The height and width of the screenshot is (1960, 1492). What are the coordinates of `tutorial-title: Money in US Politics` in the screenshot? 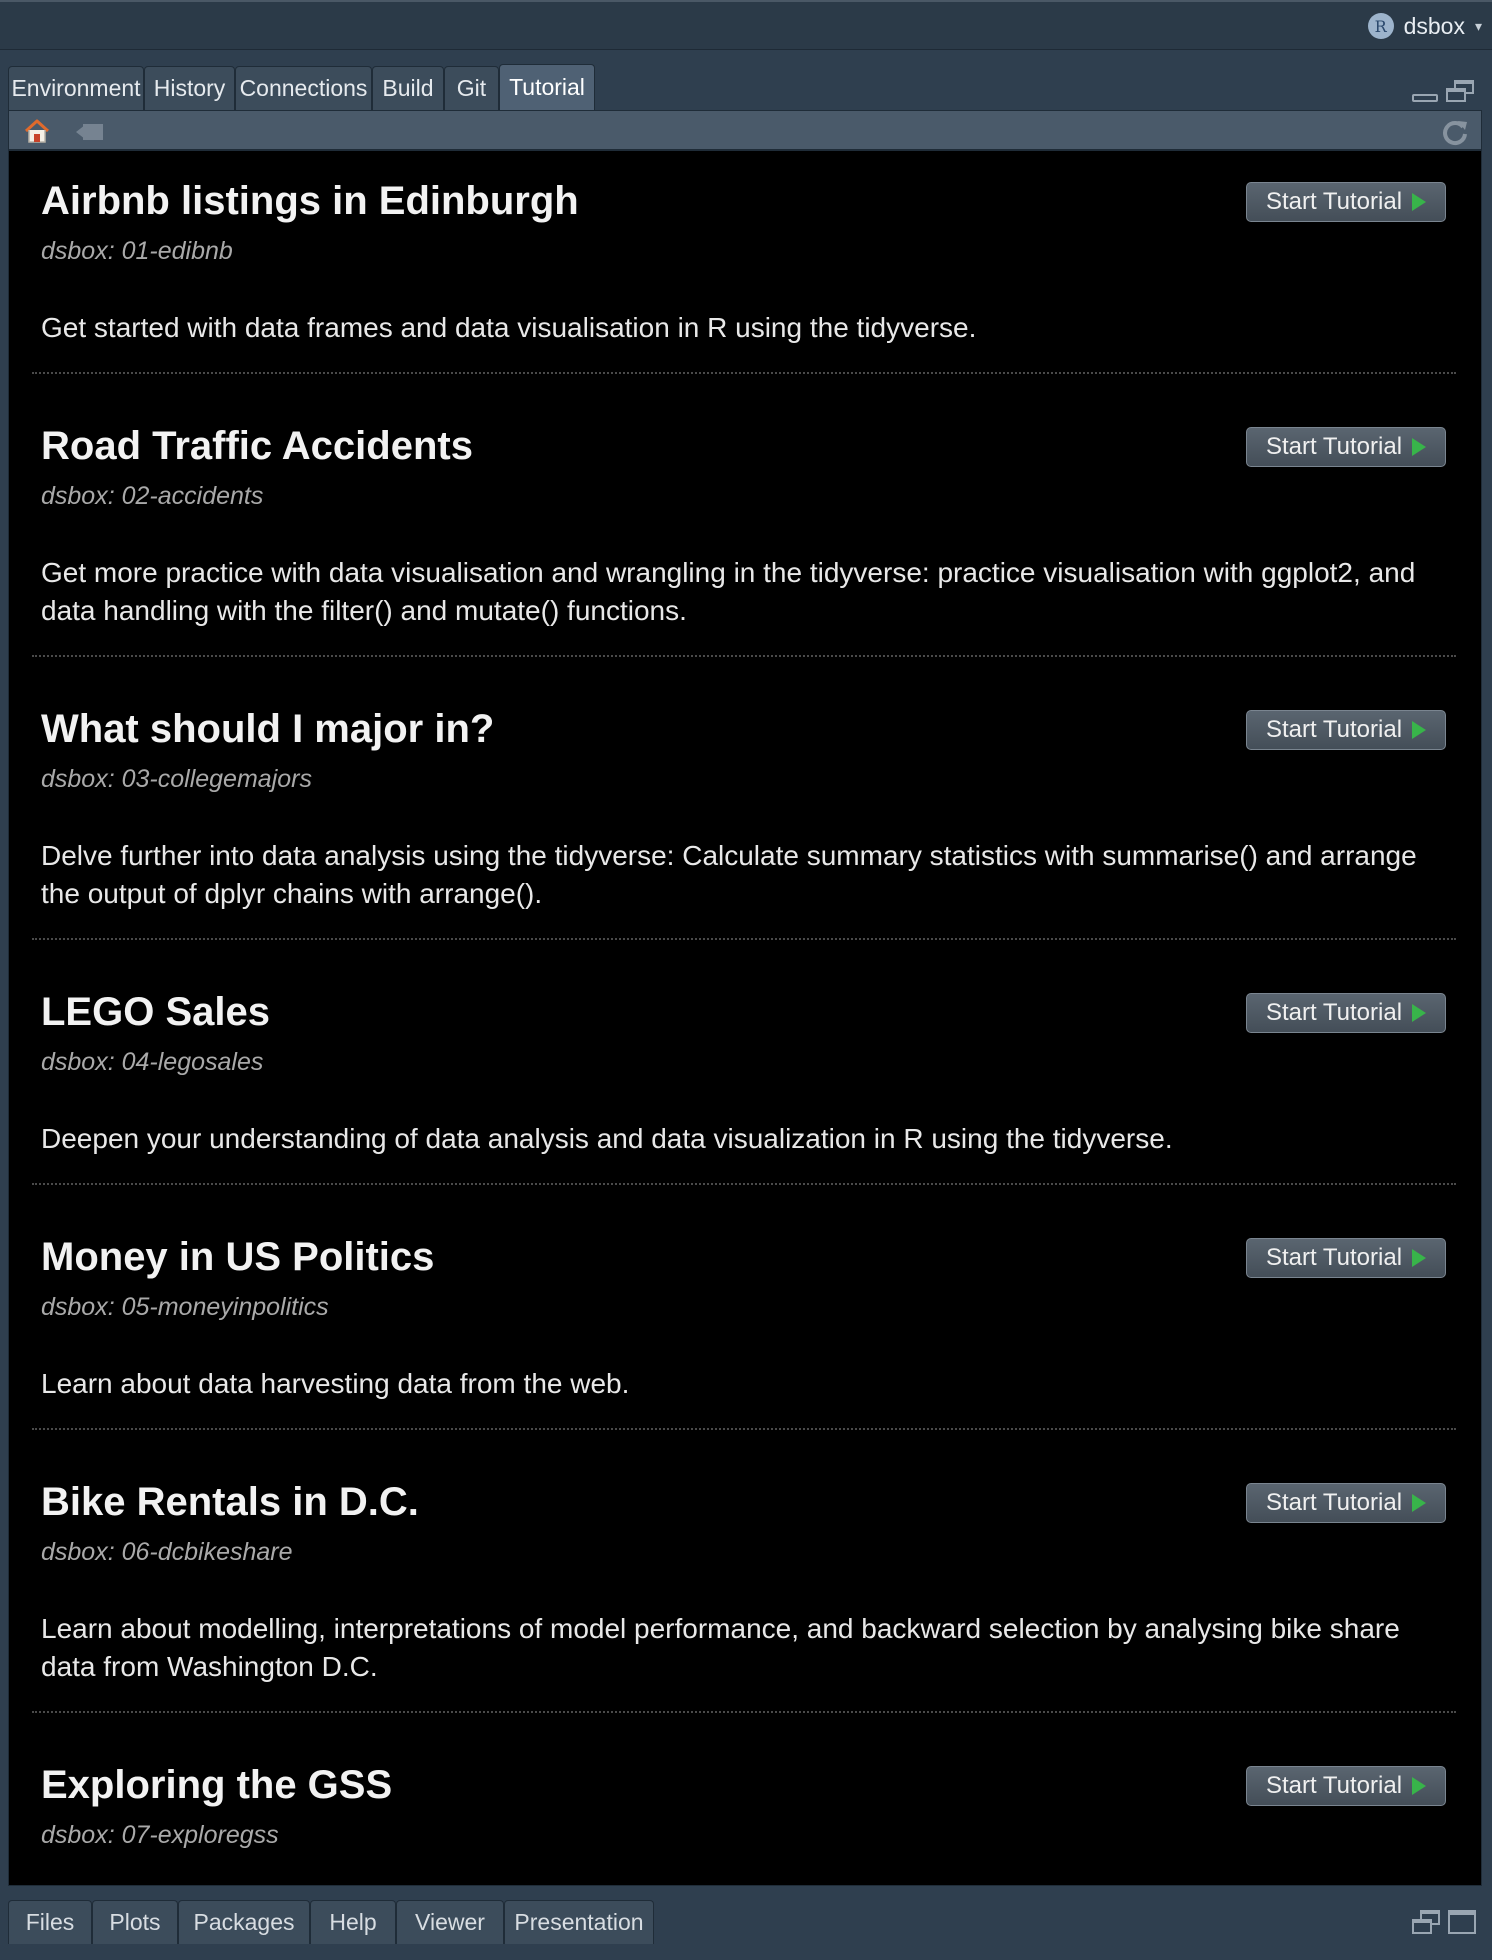 It's located at (238, 1257).